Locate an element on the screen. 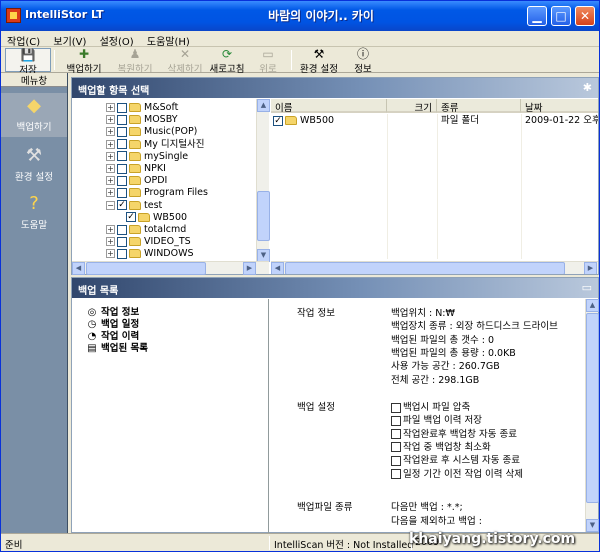  tree-item: + WINDOWS is located at coordinates (150, 254).